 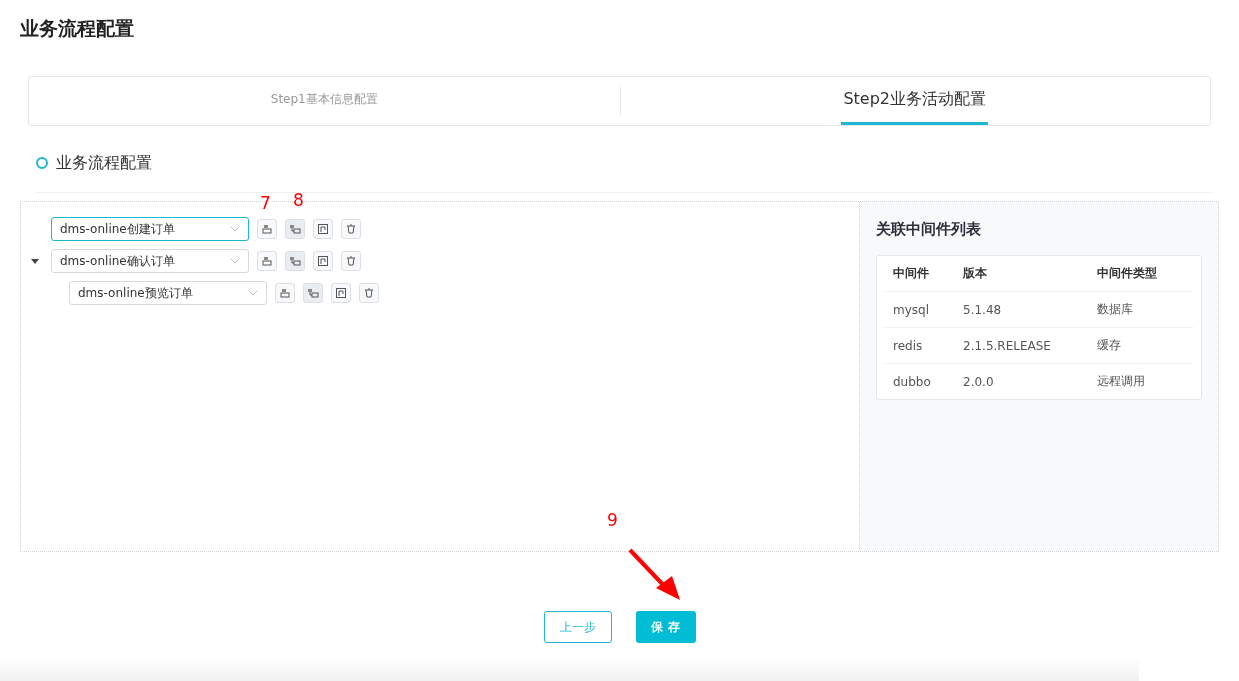 I want to click on table-cell-text: mysql, so click(x=911, y=309).